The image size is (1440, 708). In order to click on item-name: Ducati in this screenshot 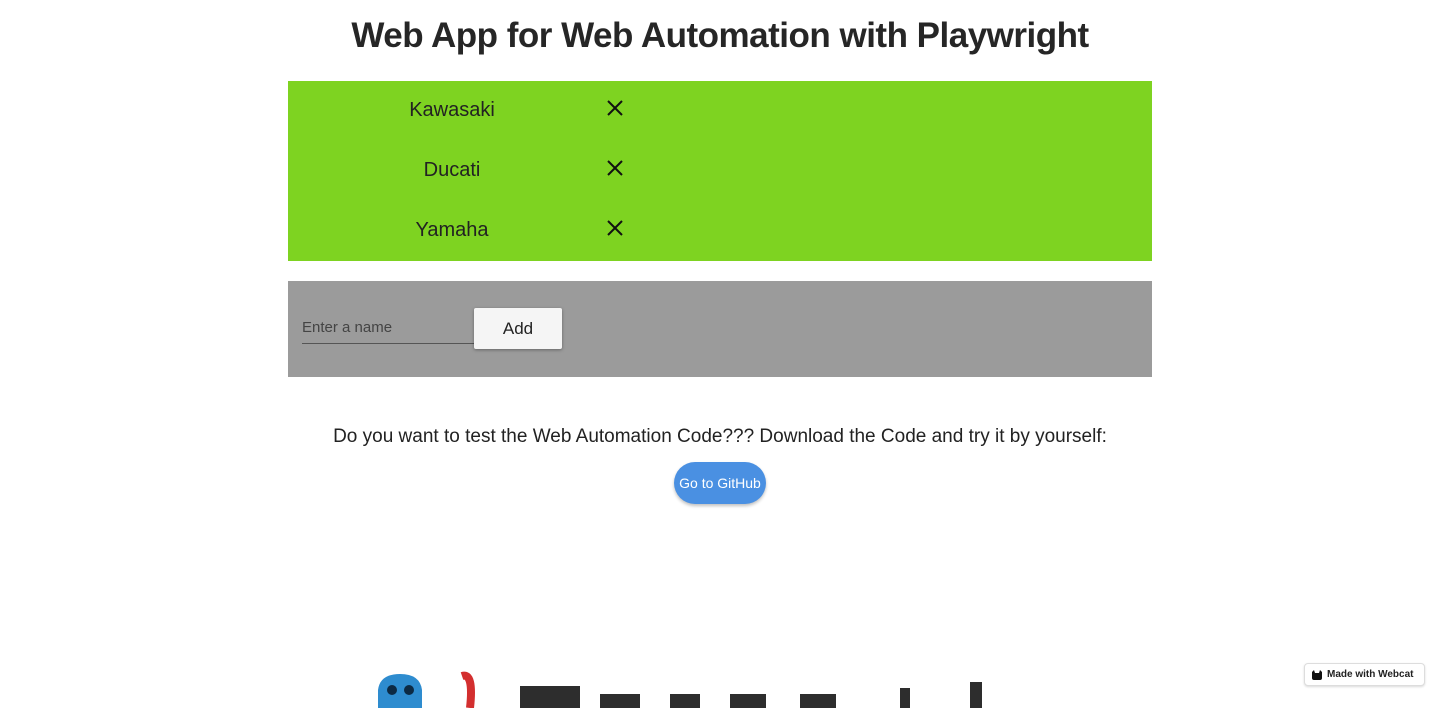, I will do `click(452, 170)`.